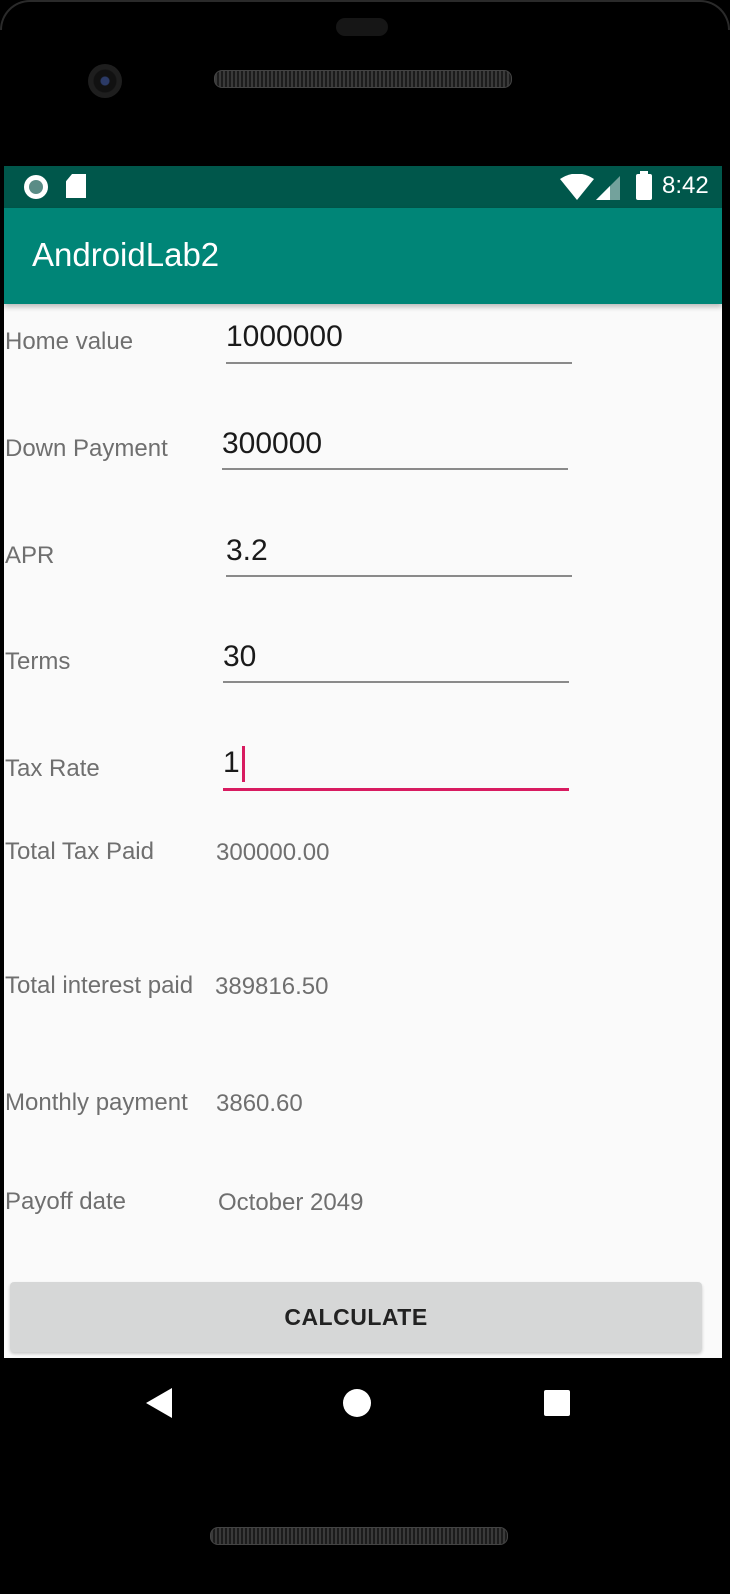 The image size is (730, 1594). I want to click on down-payment-label: Down Payment, so click(86, 448).